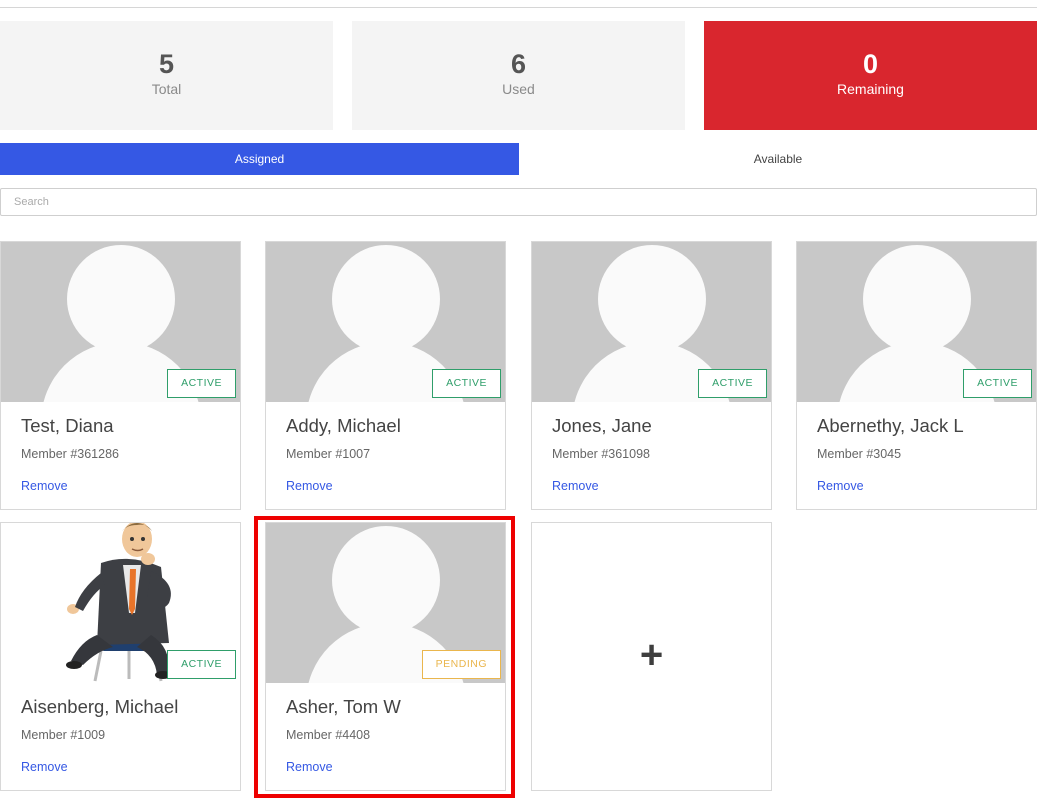  Describe the element at coordinates (778, 159) in the screenshot. I see `tab-available: Available` at that location.